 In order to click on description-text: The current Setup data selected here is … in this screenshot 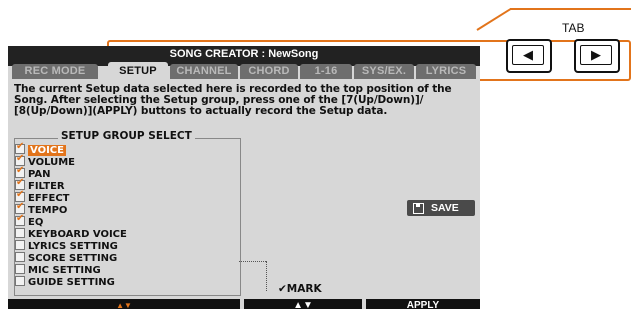, I will do `click(233, 100)`.